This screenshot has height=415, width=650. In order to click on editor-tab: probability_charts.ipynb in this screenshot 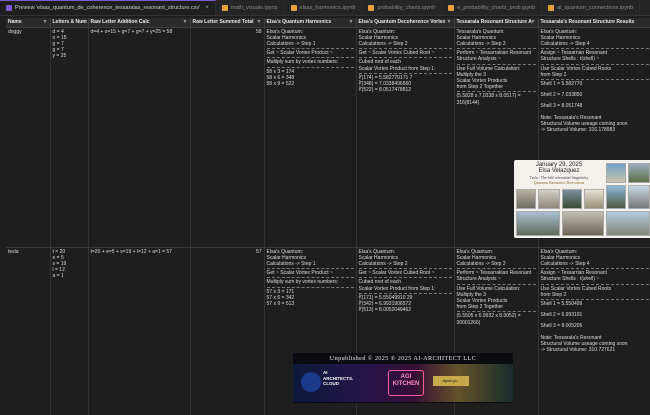, I will do `click(402, 7)`.